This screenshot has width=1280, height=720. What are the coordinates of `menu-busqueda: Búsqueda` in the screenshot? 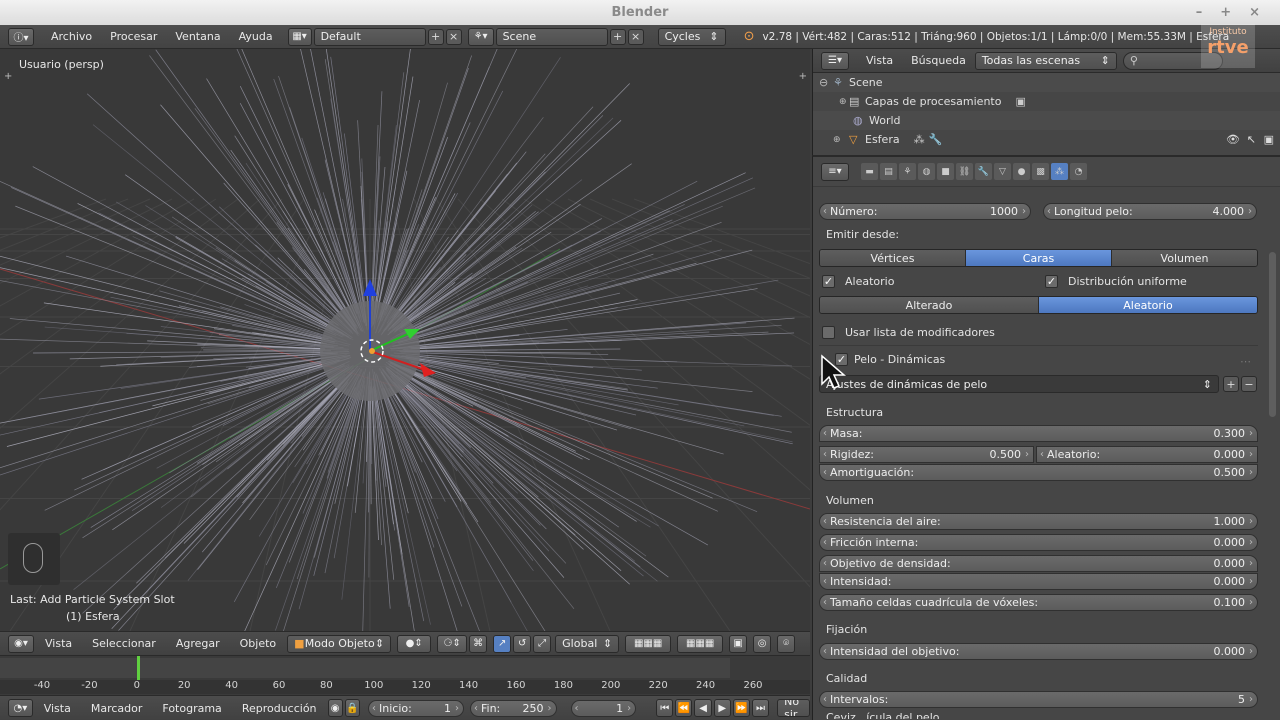 It's located at (938, 60).